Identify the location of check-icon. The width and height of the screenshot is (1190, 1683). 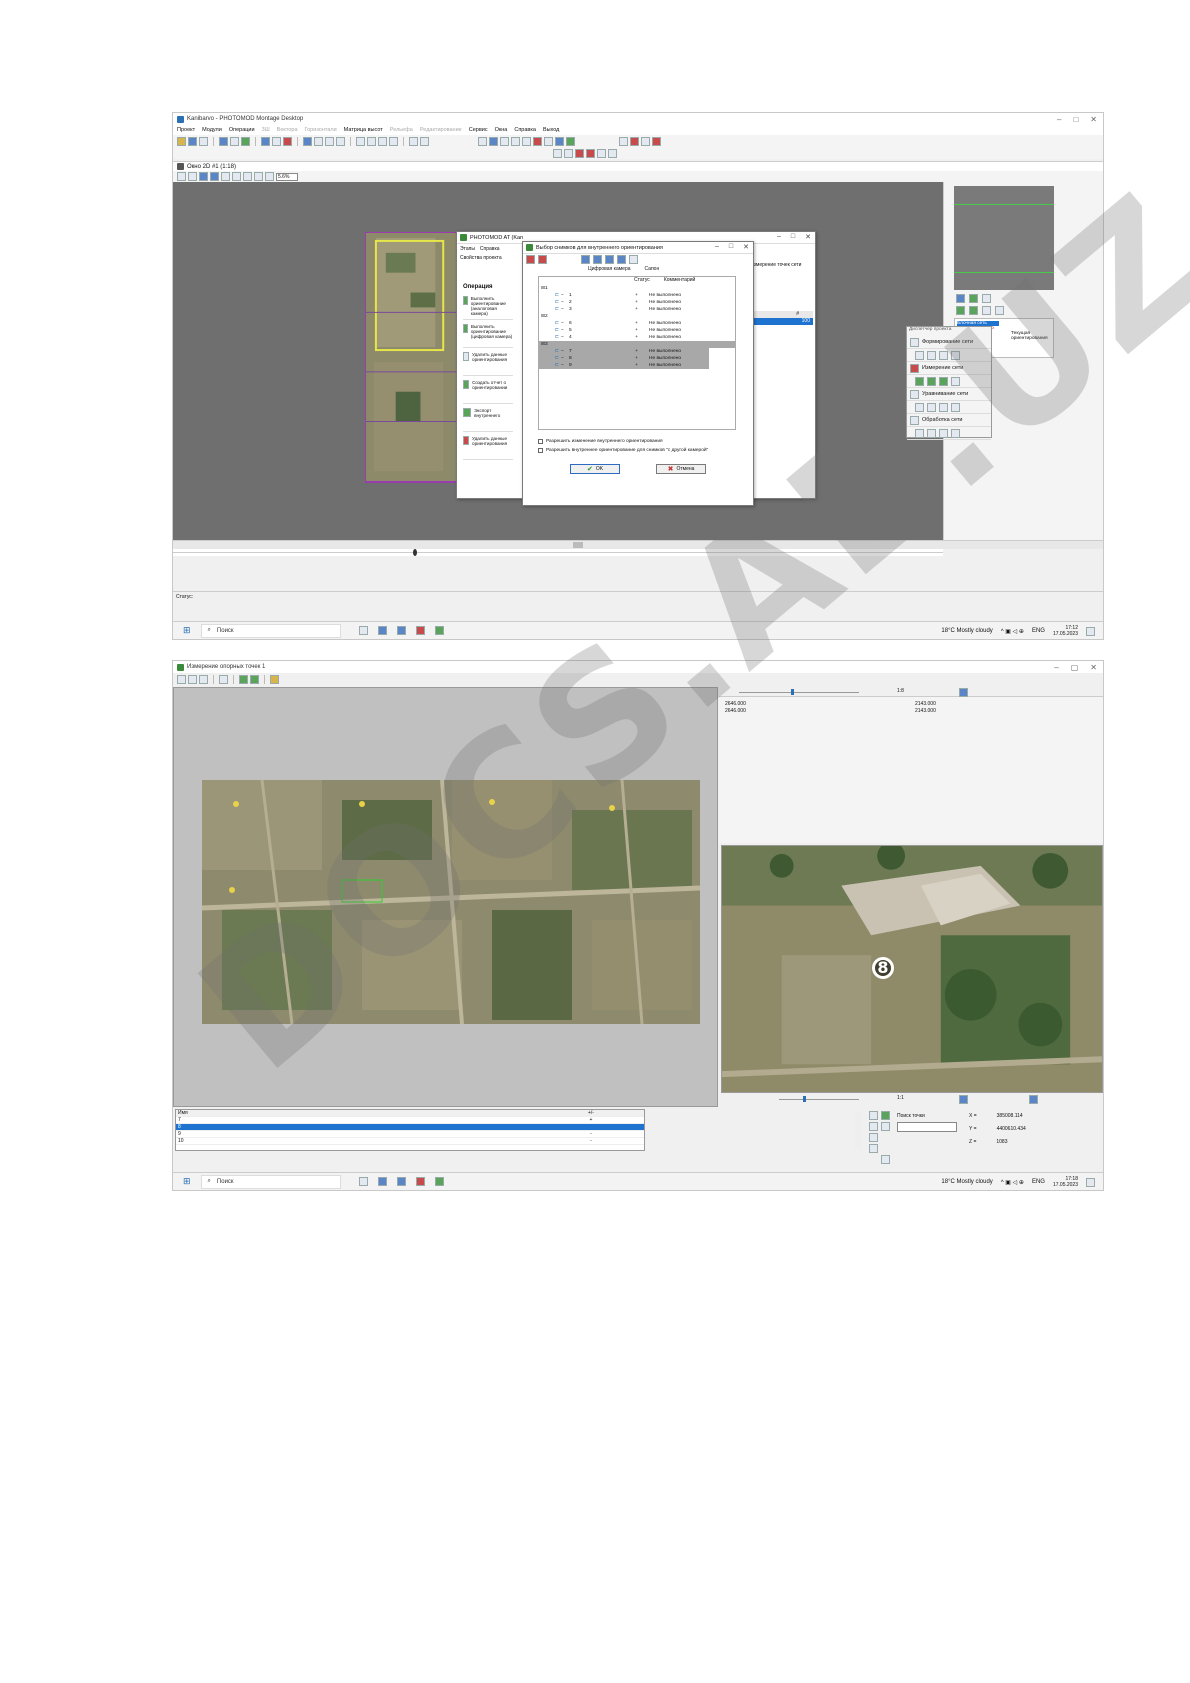
(570, 141).